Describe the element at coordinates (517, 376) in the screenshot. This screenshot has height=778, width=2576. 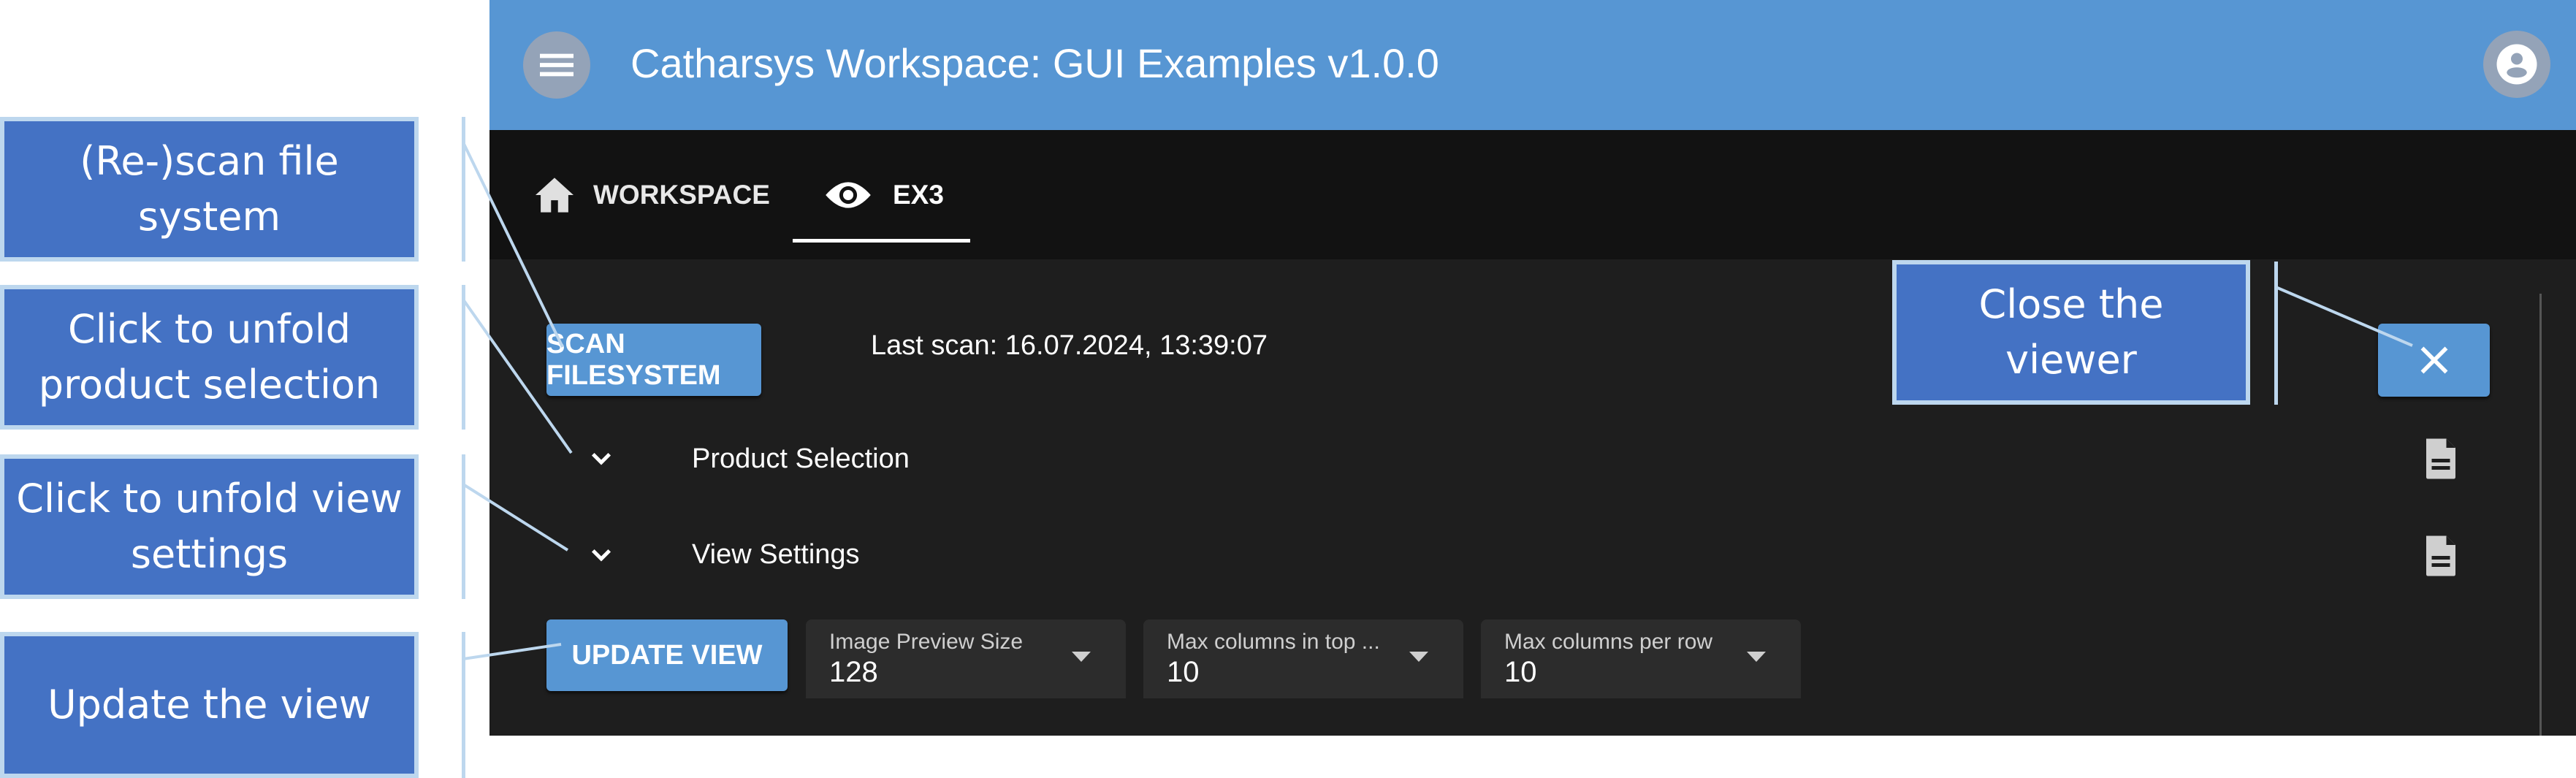
I see `leader-line-product-selection` at that location.